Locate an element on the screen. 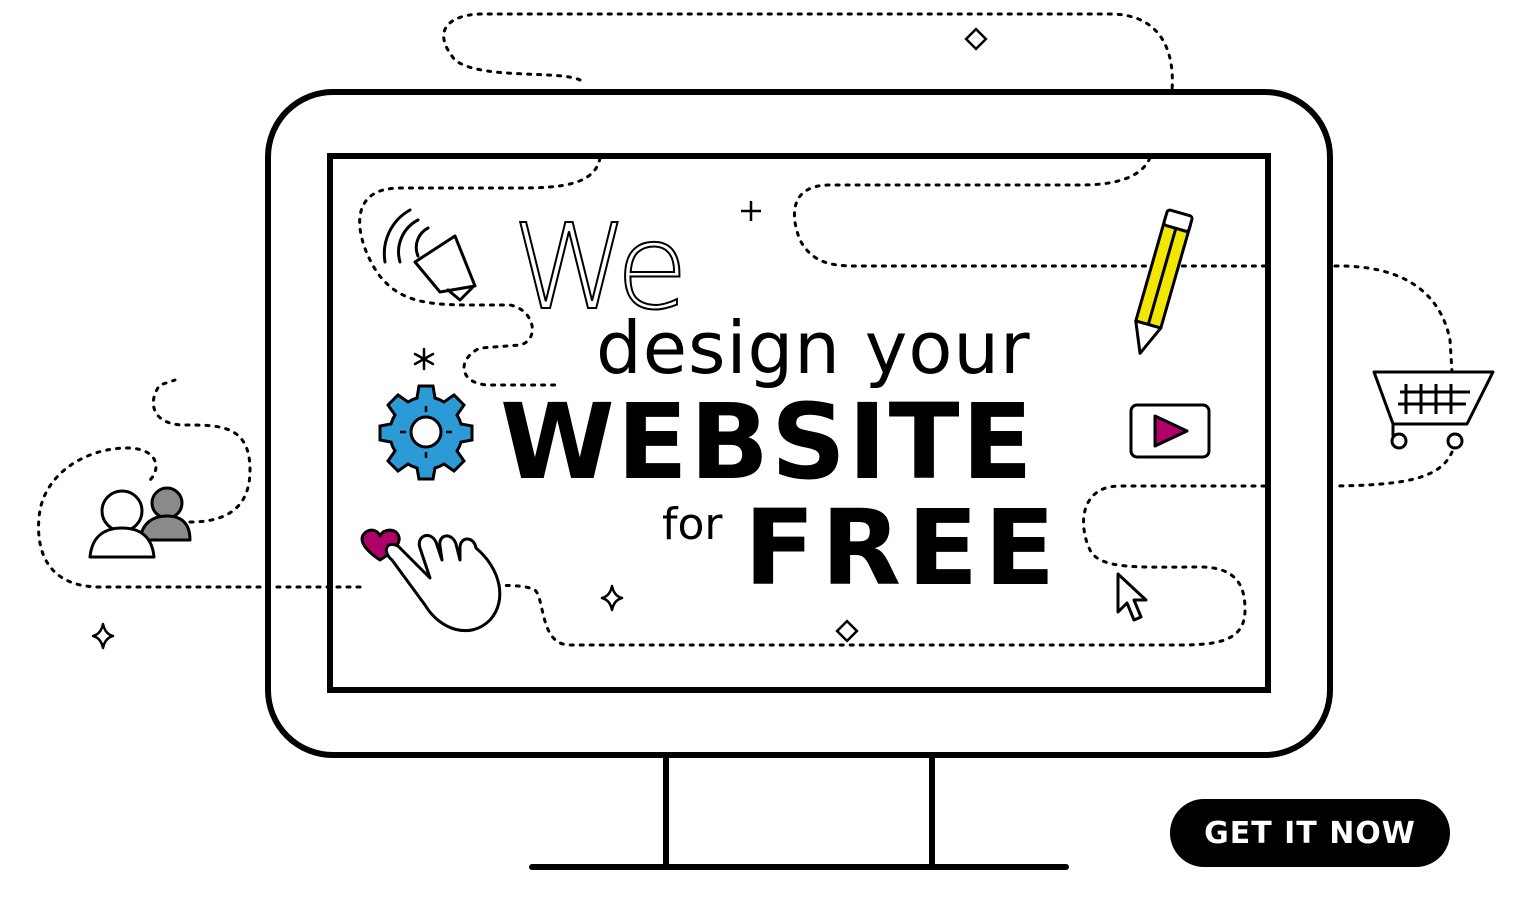  headline-for: for is located at coordinates (692, 524).